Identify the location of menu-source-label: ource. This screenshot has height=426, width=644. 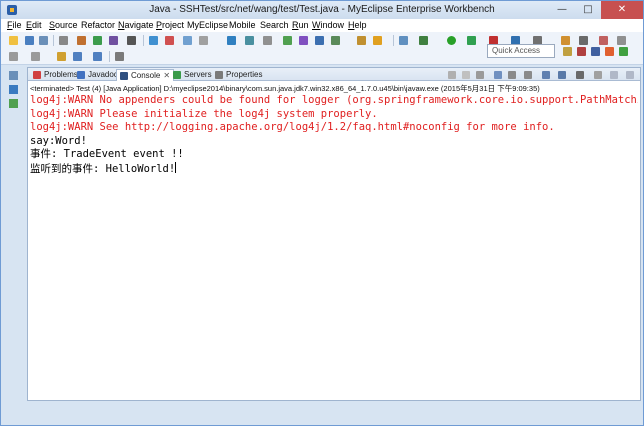
(66, 25).